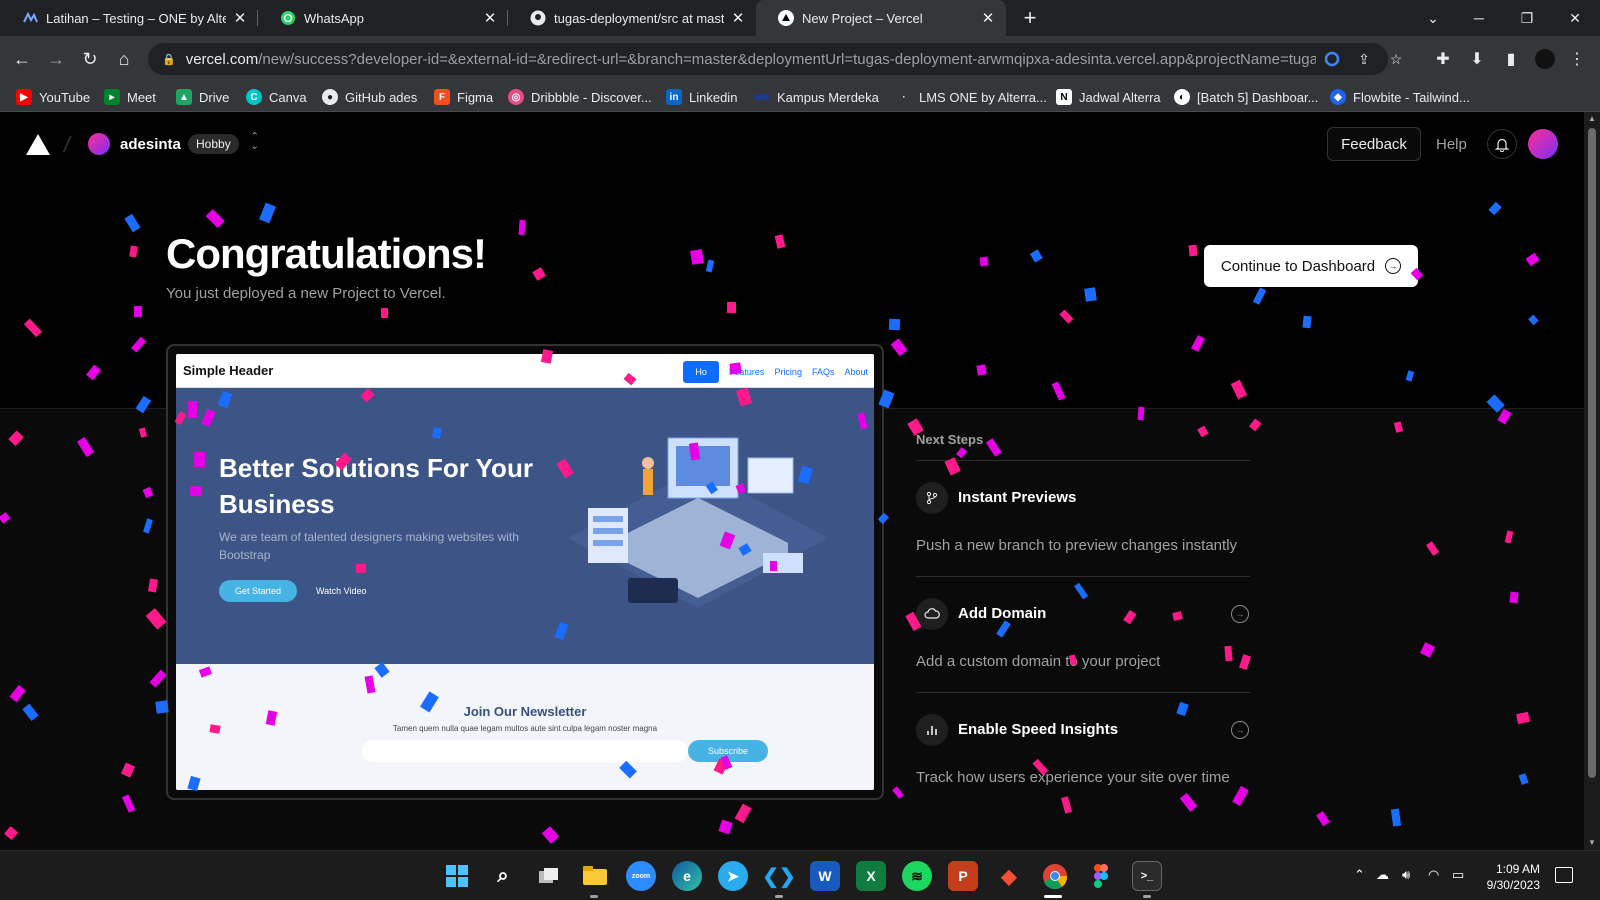  I want to click on bookmark-kampus-merdeka: Kampus Merdeka, so click(816, 97).